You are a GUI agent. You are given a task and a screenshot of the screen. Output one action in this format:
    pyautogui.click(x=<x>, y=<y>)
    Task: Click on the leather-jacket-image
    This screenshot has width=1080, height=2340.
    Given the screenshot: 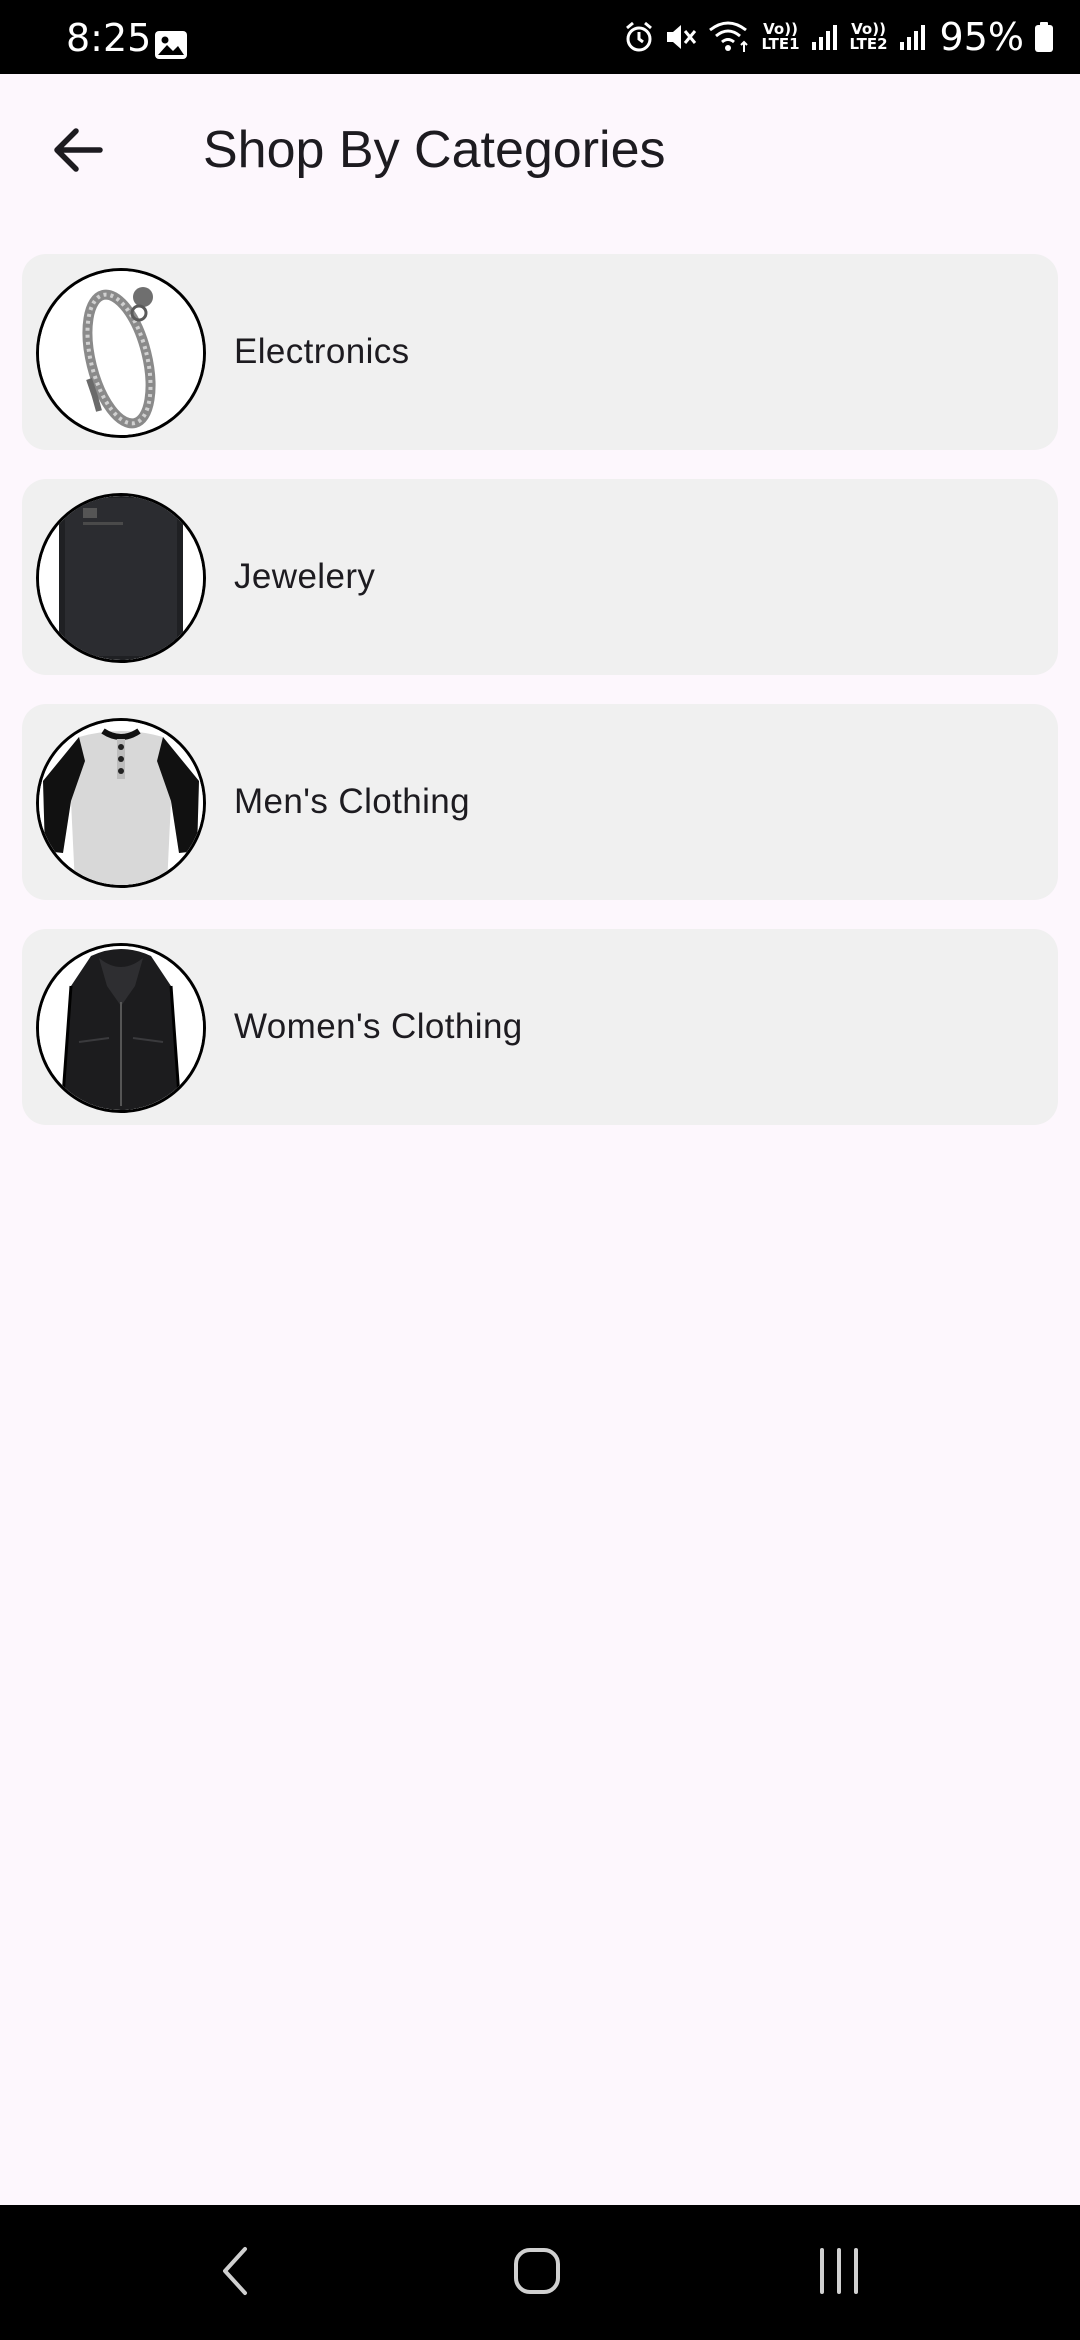 What is the action you would take?
    pyautogui.click(x=121, y=1028)
    